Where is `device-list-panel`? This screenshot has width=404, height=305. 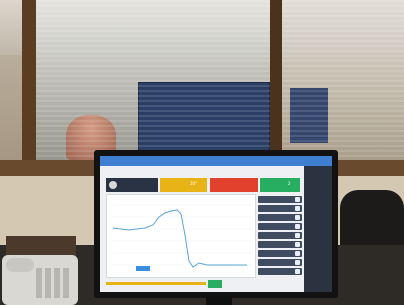
device-list-panel is located at coordinates (280, 235).